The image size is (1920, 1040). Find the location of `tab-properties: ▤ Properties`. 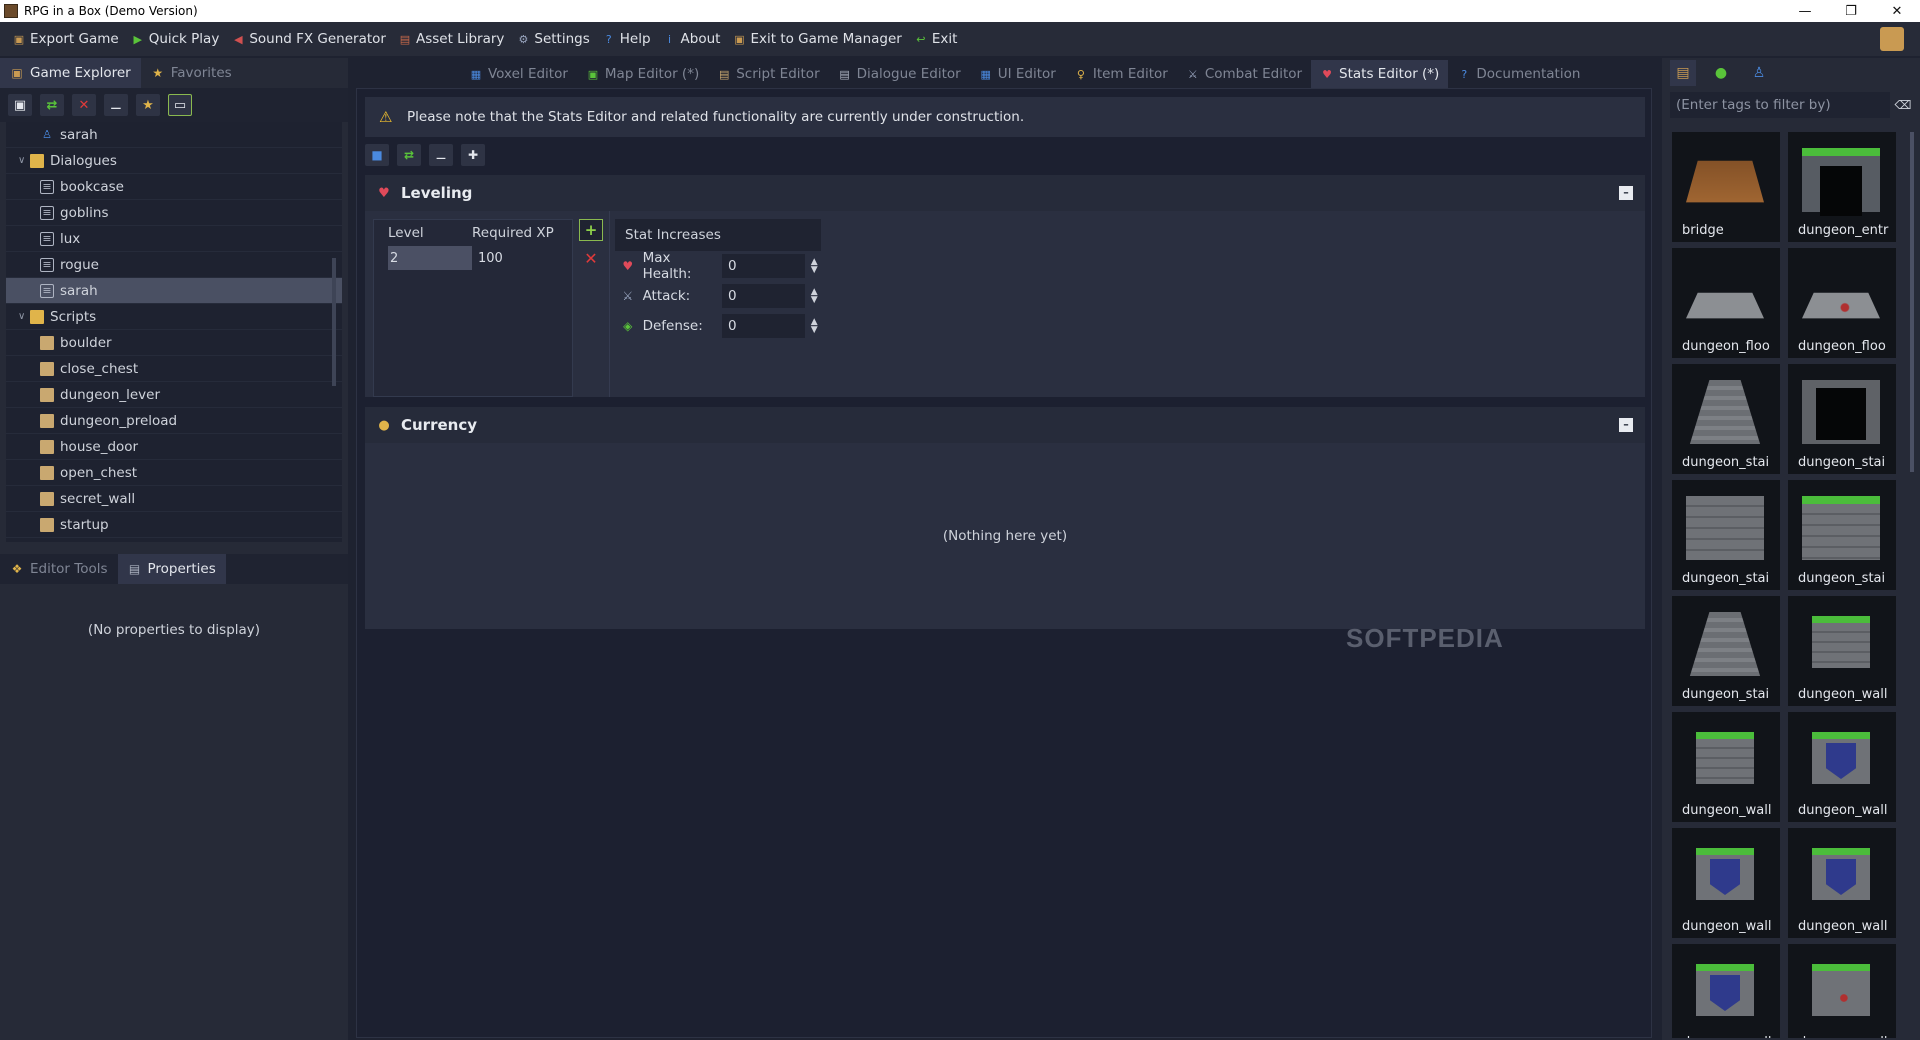

tab-properties: ▤ Properties is located at coordinates (171, 569).